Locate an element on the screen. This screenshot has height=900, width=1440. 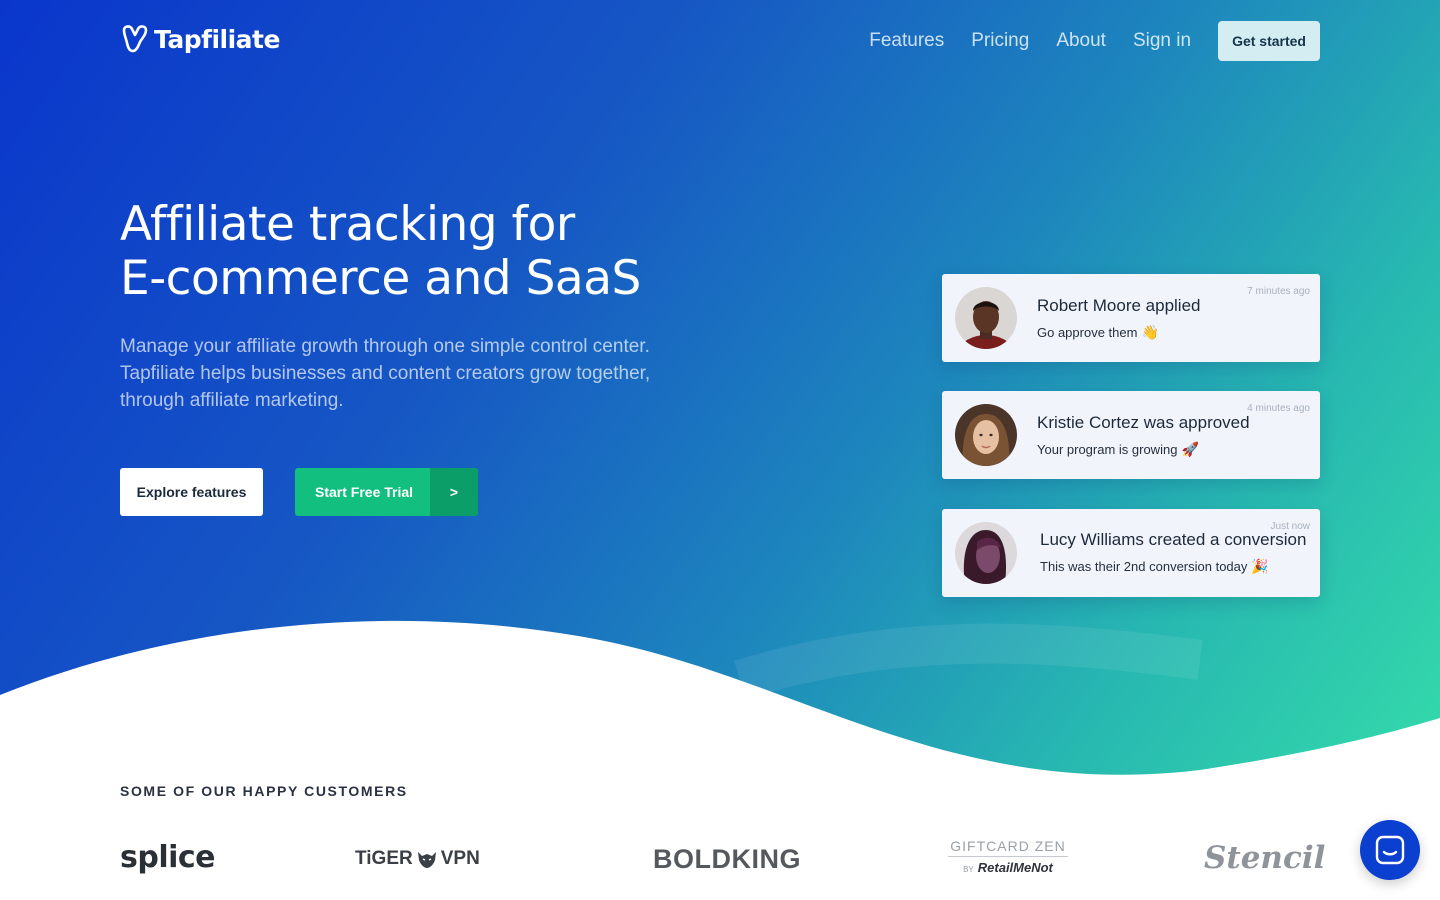
nav-link-about: About is located at coordinates (1081, 41).